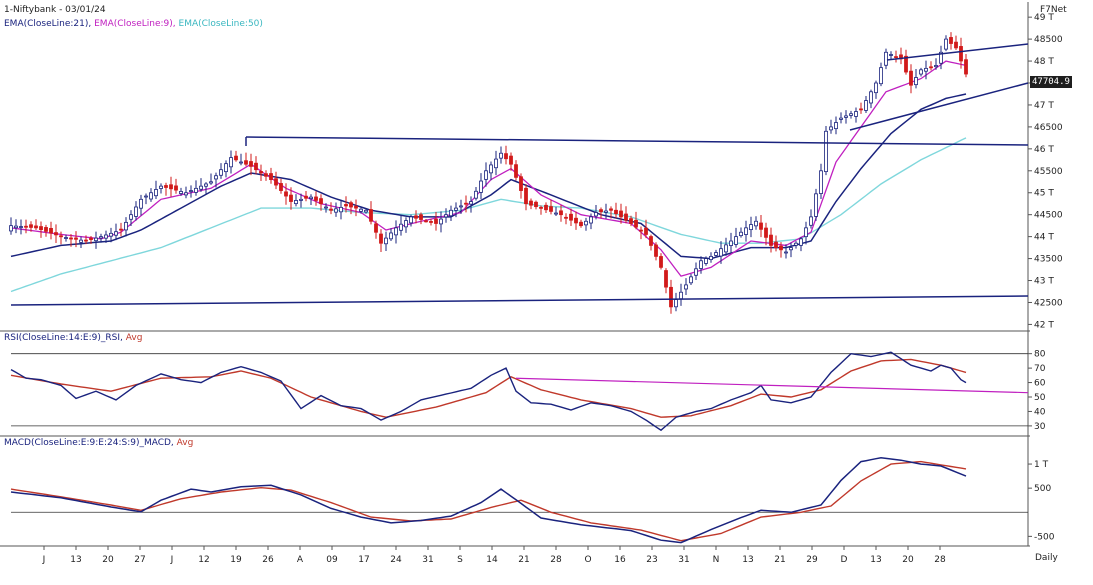  What do you see at coordinates (134, 338) in the screenshot?
I see `legend-entry: Avg` at bounding box center [134, 338].